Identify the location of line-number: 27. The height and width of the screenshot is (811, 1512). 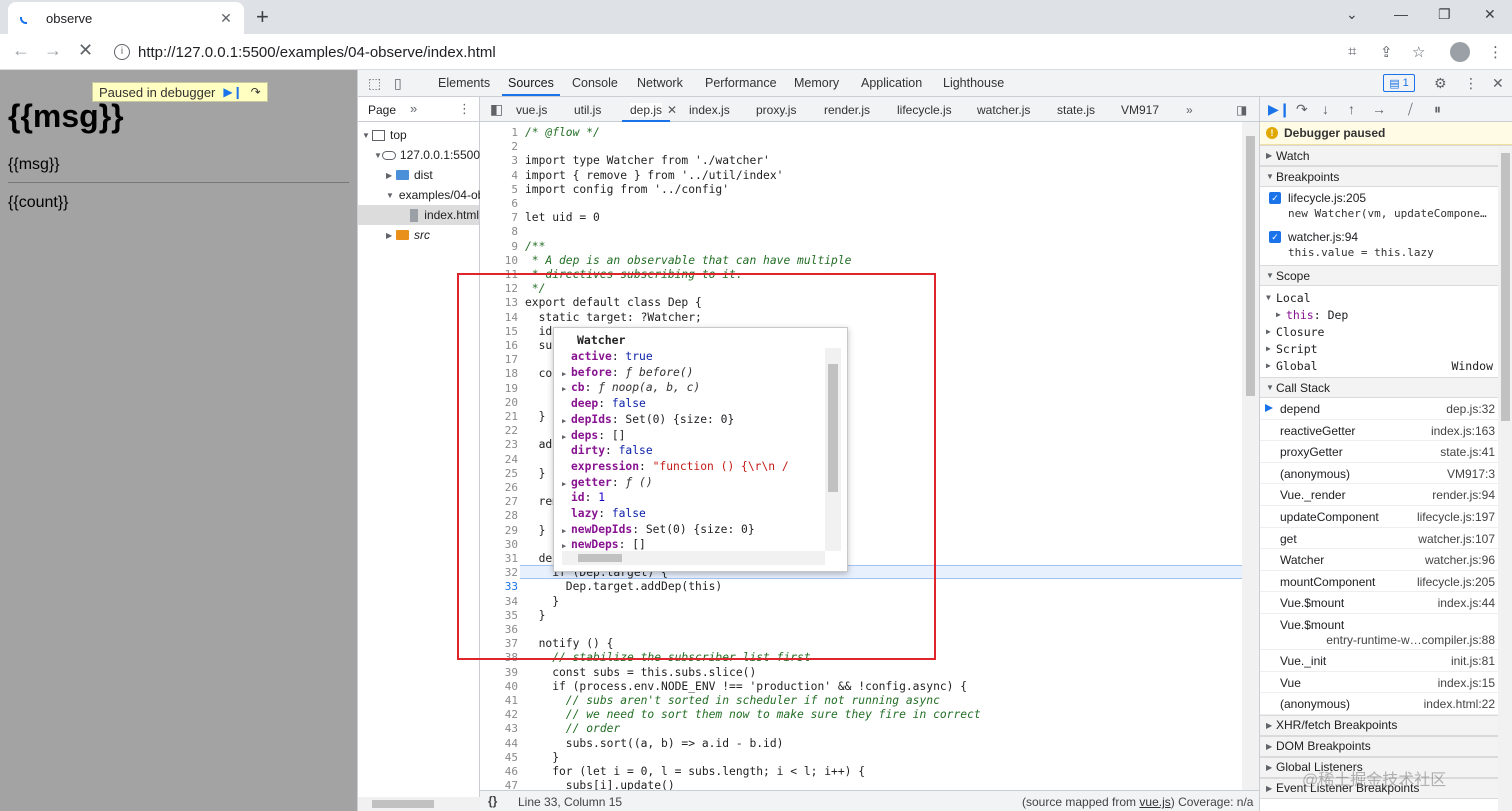
(499, 501).